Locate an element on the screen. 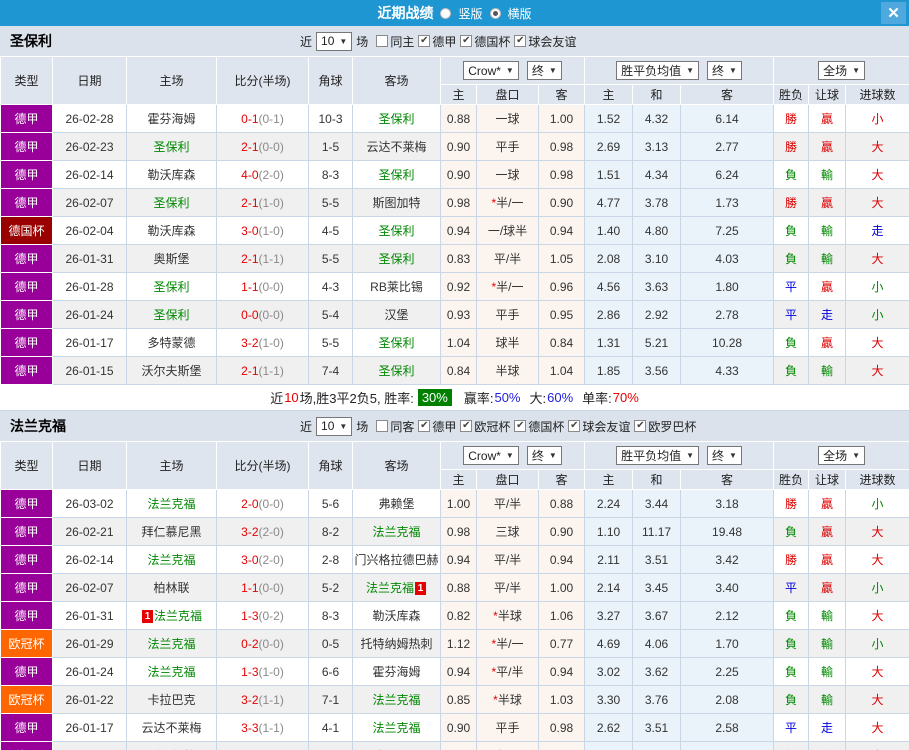 The width and height of the screenshot is (909, 750). league-checkbox: 同客 is located at coordinates (395, 426).